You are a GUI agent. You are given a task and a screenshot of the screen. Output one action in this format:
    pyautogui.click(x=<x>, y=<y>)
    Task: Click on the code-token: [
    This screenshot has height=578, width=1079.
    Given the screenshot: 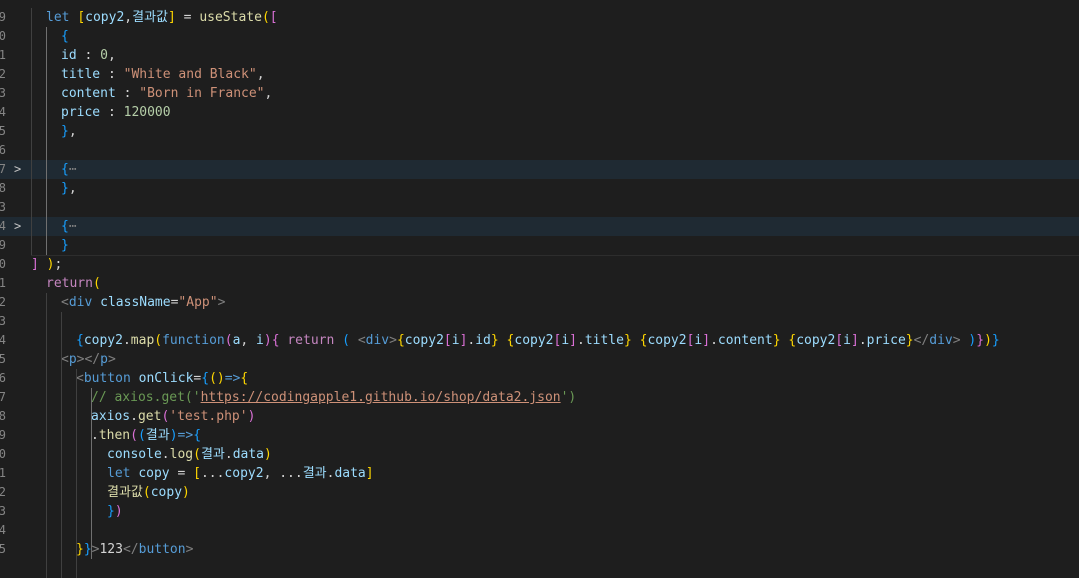 What is the action you would take?
    pyautogui.click(x=447, y=340)
    